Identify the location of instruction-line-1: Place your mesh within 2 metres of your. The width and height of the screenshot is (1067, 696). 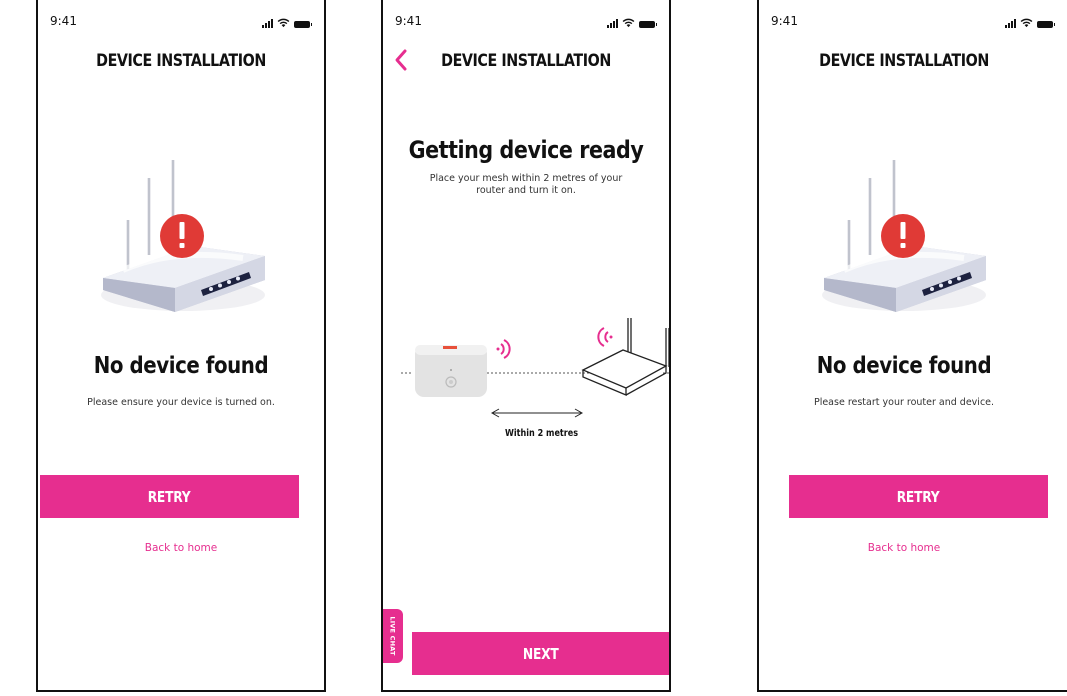
(526, 178).